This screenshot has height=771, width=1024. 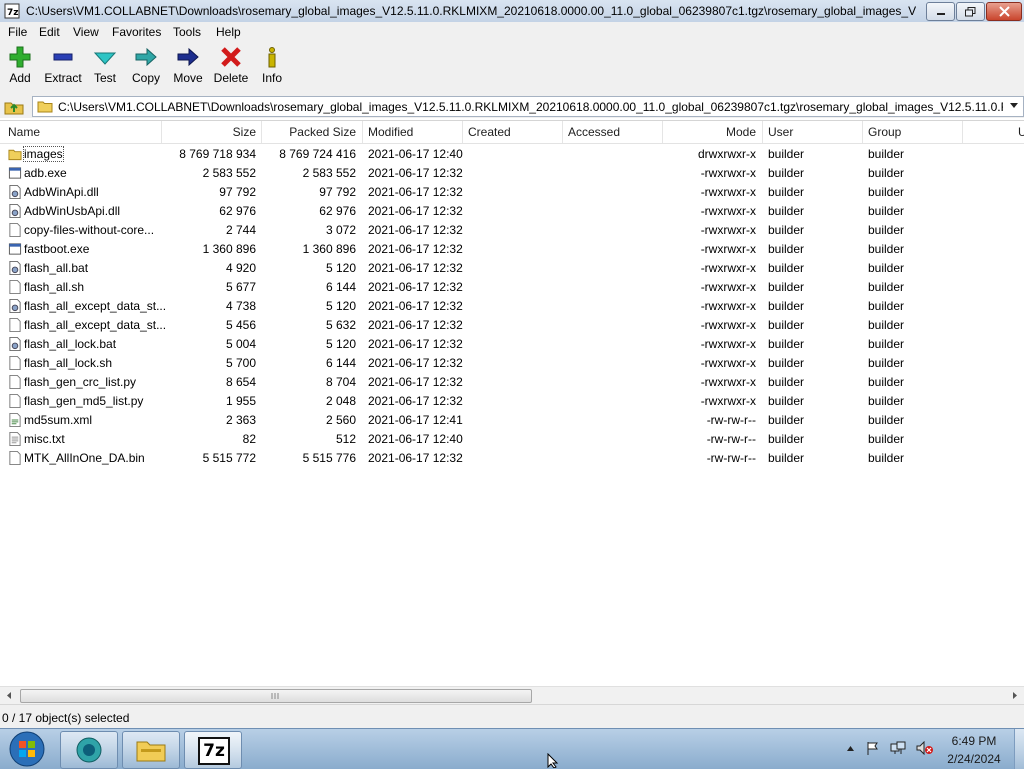 What do you see at coordinates (594, 132) in the screenshot?
I see `column-accessed: Accessed` at bounding box center [594, 132].